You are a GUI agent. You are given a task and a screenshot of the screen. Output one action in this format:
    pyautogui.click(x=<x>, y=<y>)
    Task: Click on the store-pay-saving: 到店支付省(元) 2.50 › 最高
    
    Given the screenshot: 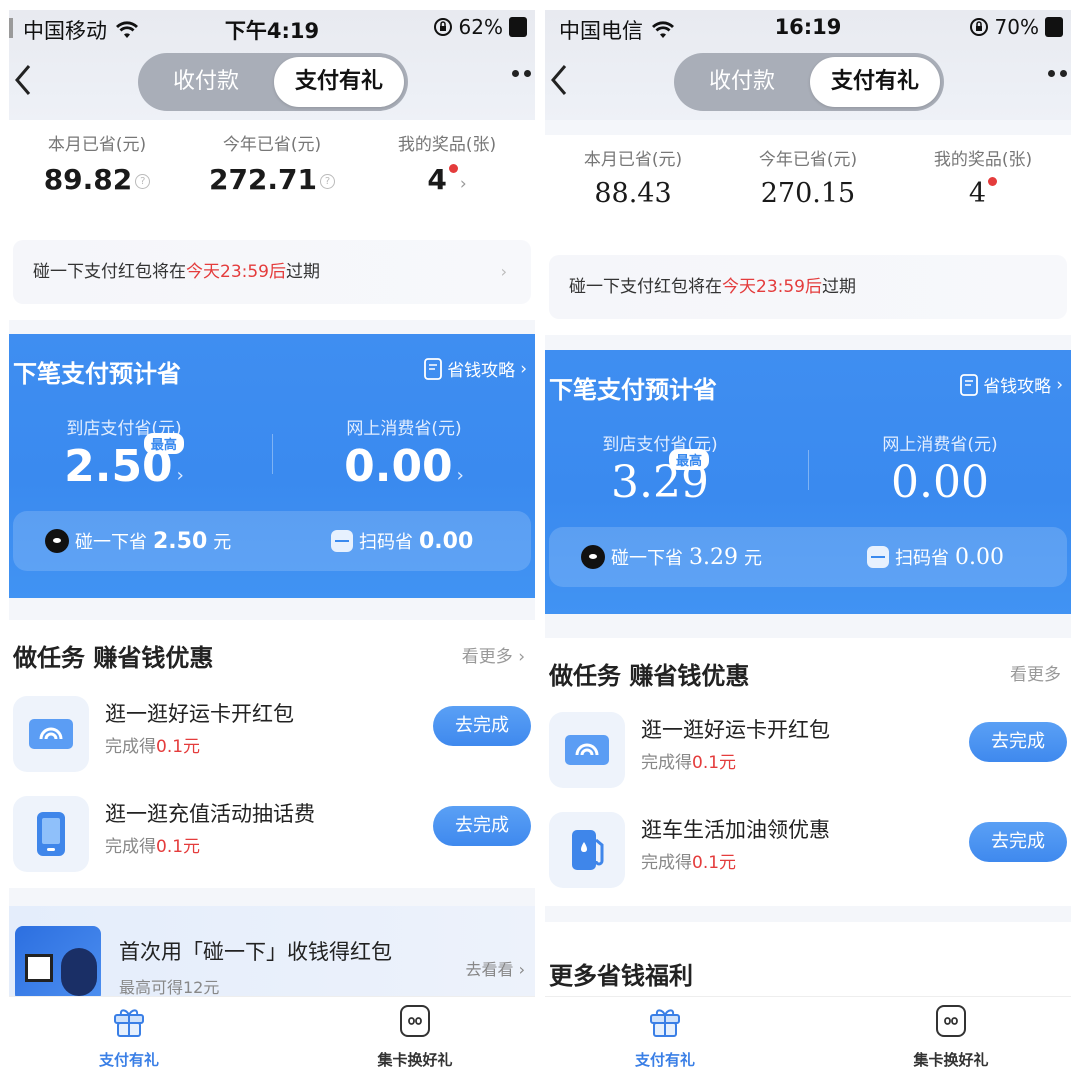 What is the action you would take?
    pyautogui.click(x=124, y=453)
    